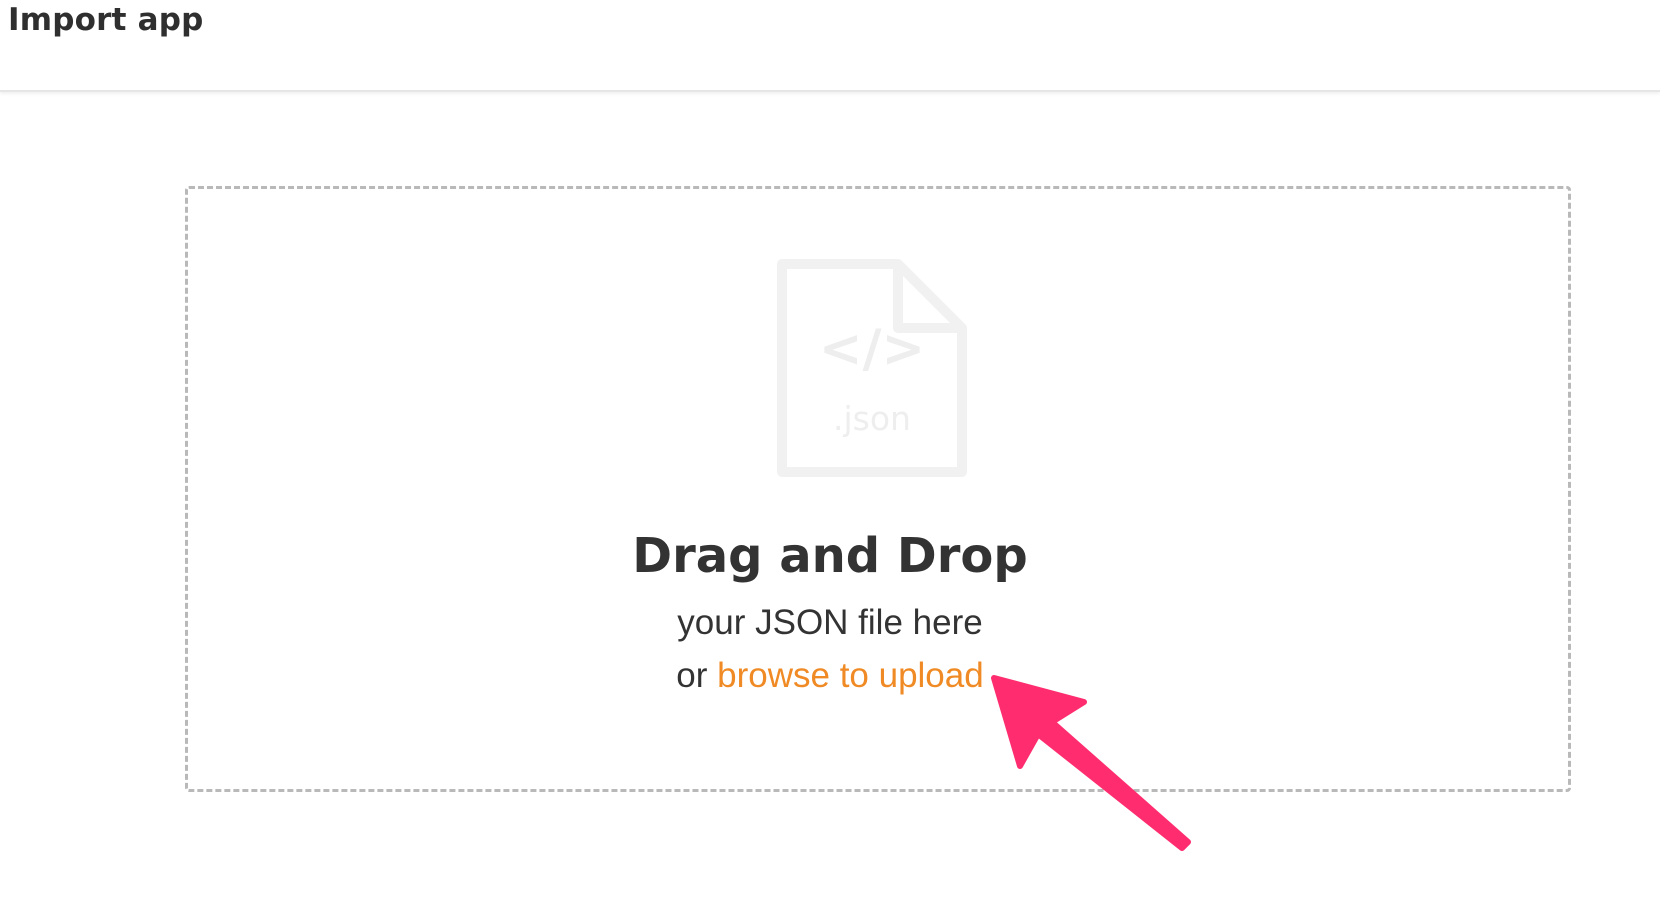 This screenshot has height=898, width=1660. I want to click on dropzone-subtext: your JSON file here, so click(830, 622).